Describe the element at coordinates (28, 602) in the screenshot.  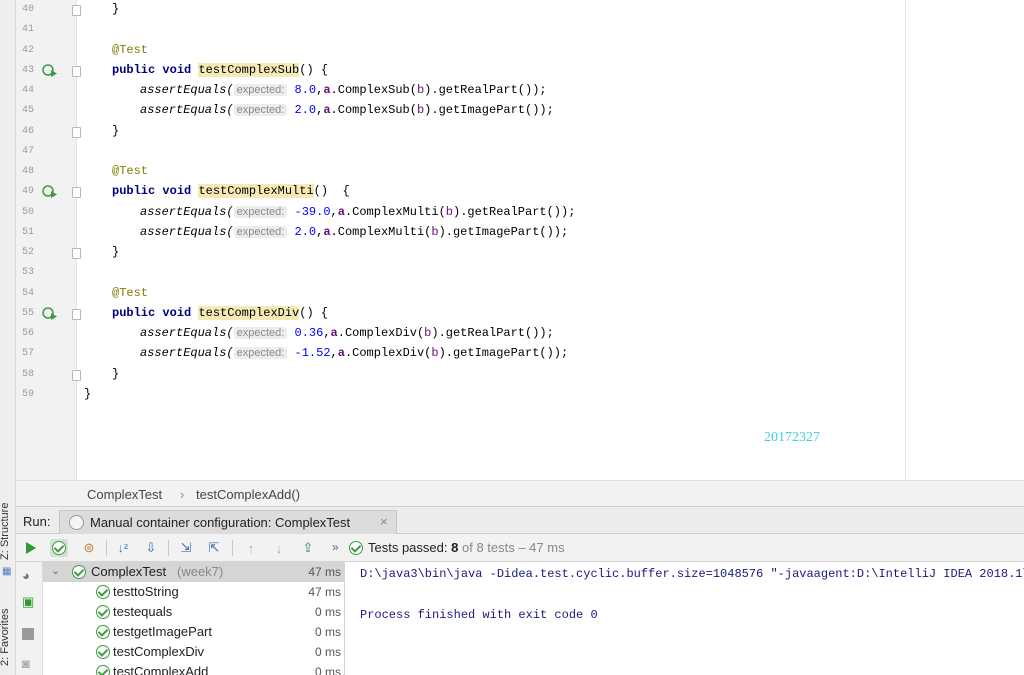
I see `coverage-icon: ▣` at that location.